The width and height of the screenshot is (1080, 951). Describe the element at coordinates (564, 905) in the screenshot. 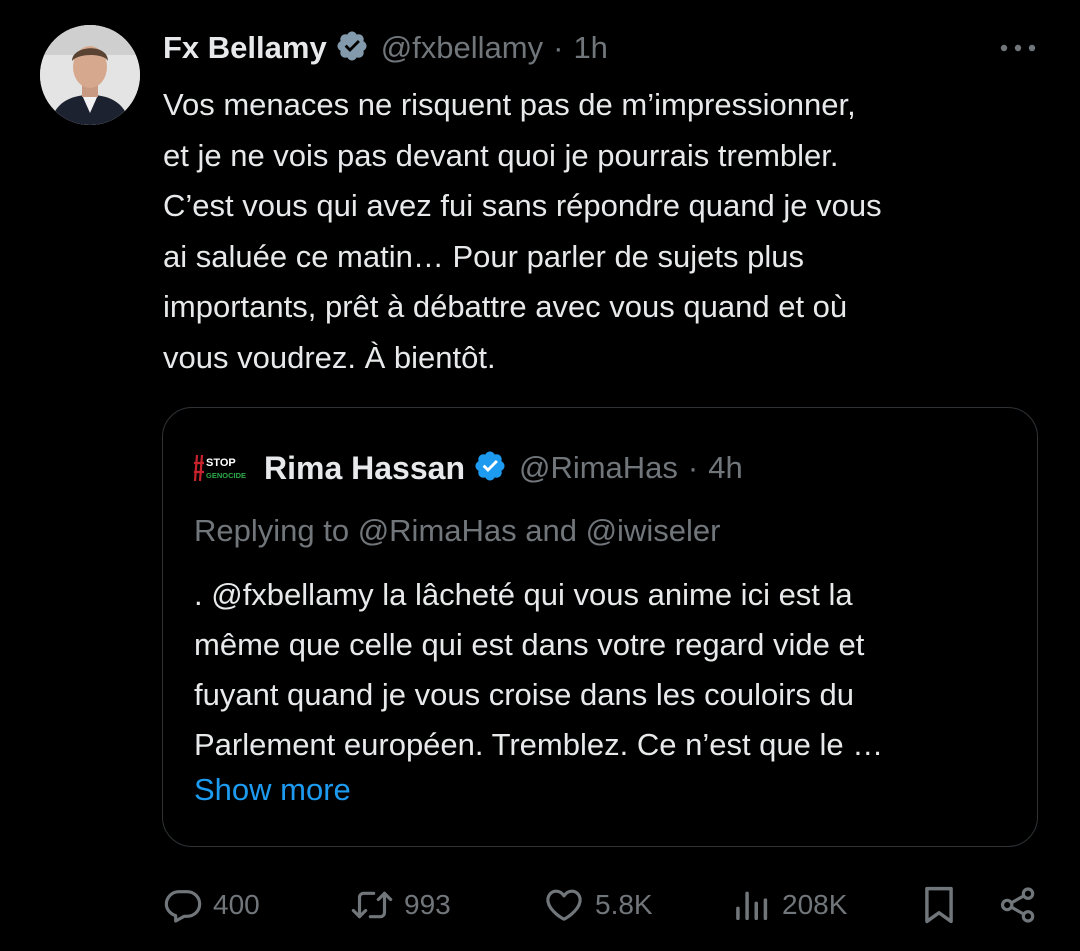

I see `heart-icon` at that location.